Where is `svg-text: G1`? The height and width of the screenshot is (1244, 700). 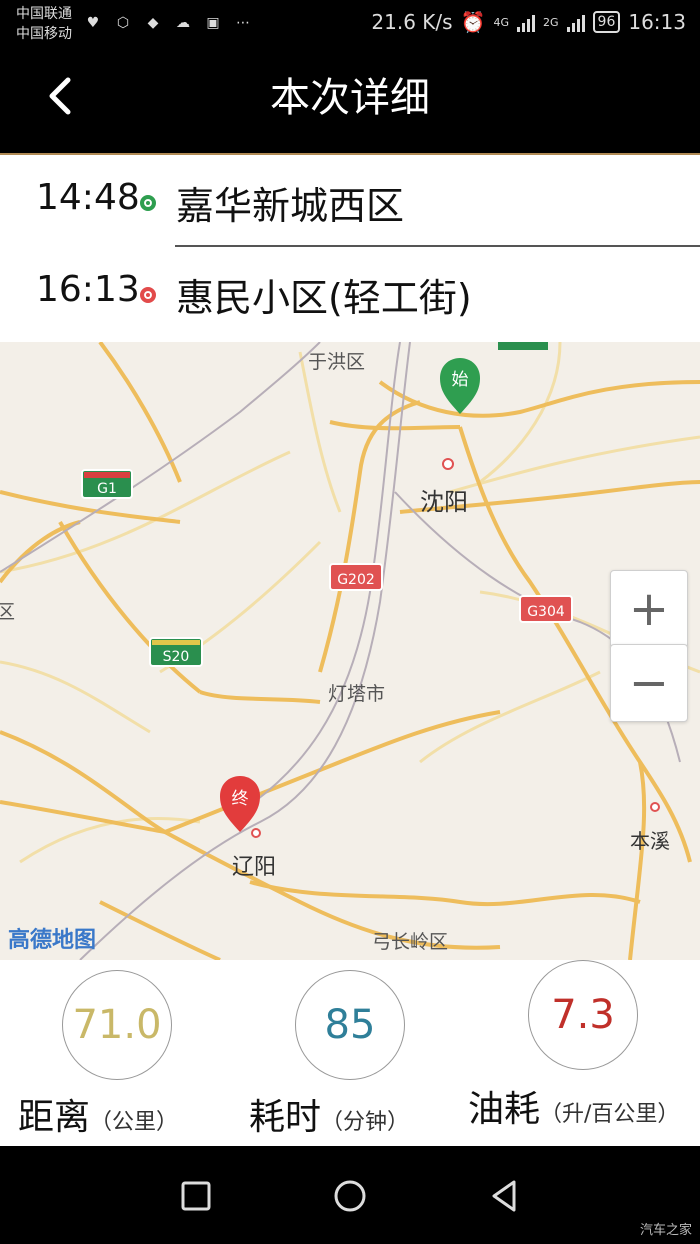
svg-text: G1 is located at coordinates (107, 489).